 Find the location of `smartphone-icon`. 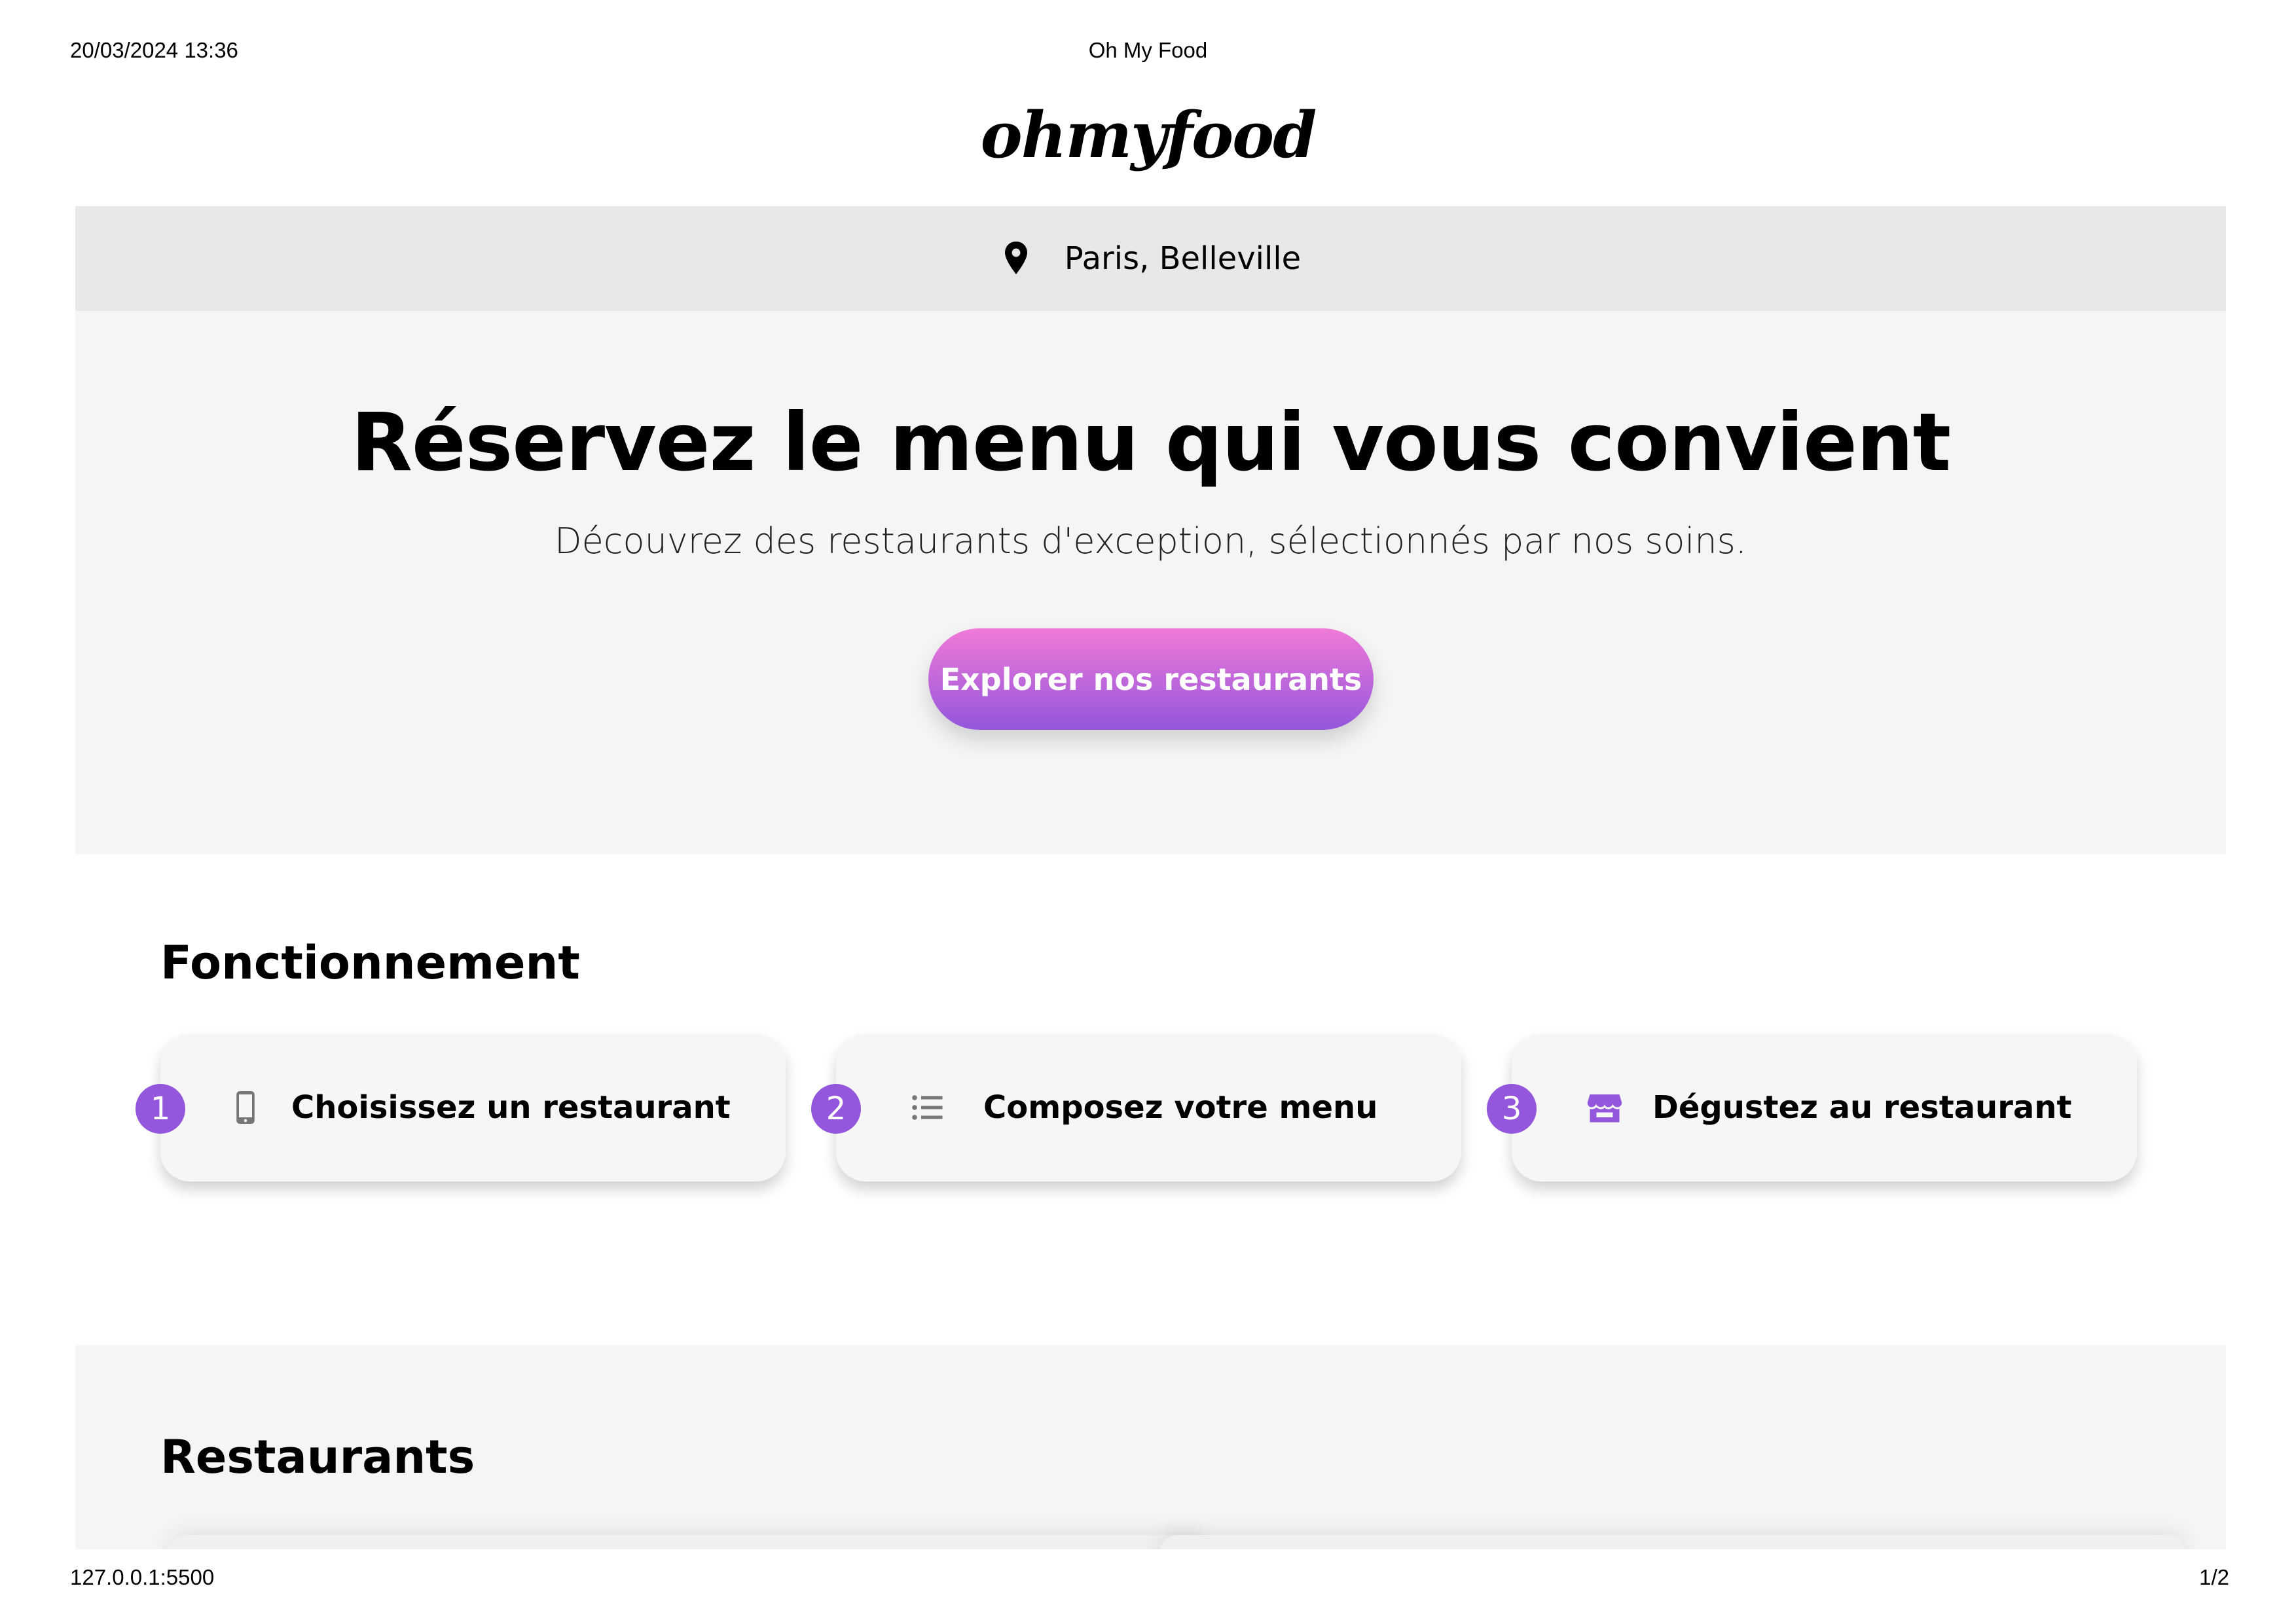

smartphone-icon is located at coordinates (245, 1107).